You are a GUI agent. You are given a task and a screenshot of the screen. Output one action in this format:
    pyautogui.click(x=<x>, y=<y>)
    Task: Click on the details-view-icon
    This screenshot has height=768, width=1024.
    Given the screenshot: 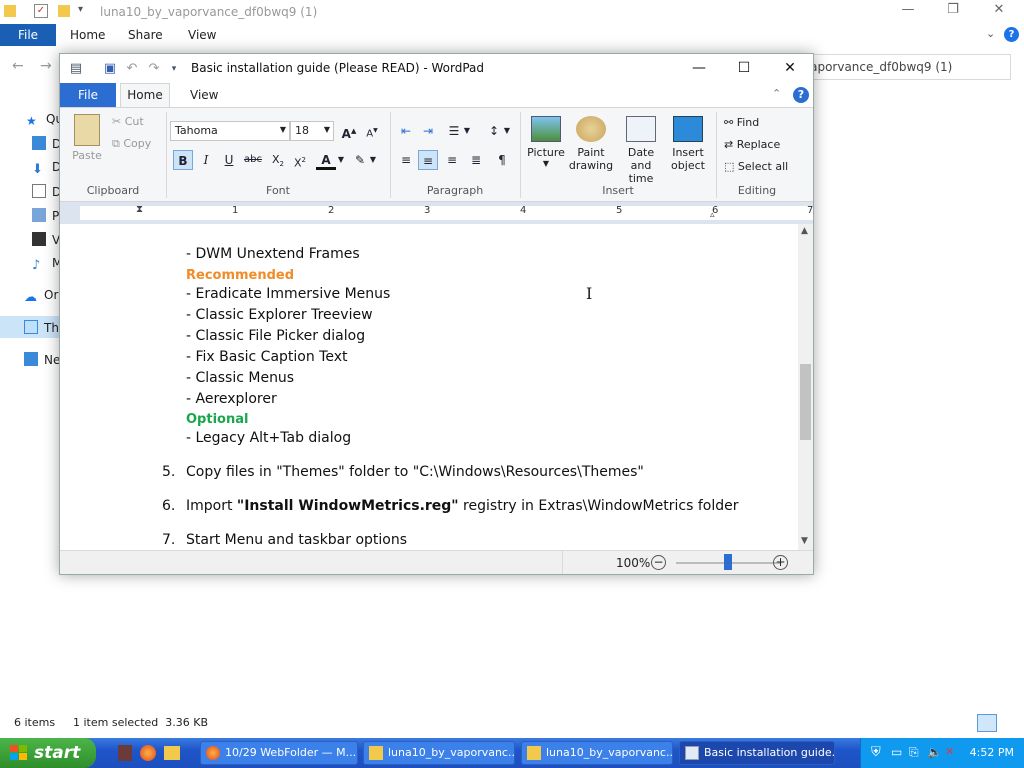 What is the action you would take?
    pyautogui.click(x=987, y=723)
    